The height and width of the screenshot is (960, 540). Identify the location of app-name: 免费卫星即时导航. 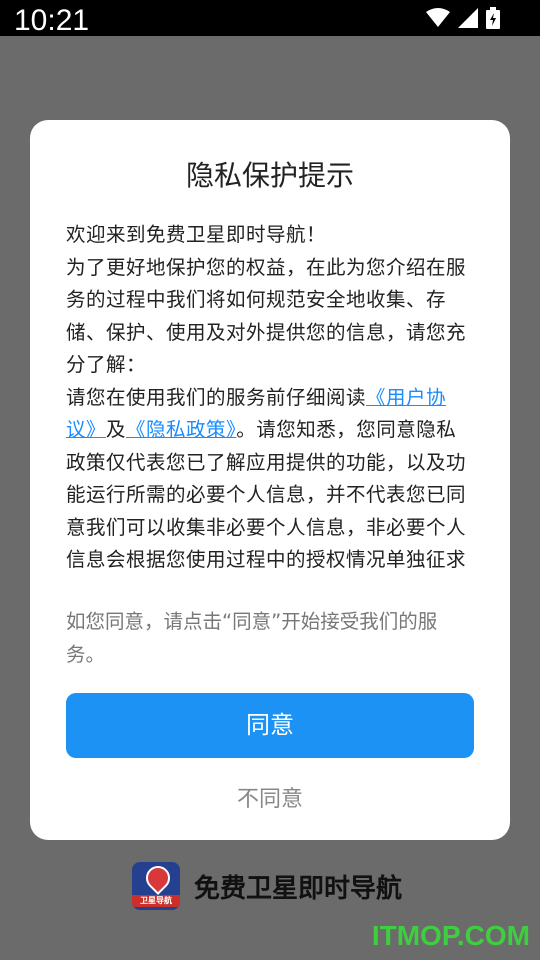
(298, 888).